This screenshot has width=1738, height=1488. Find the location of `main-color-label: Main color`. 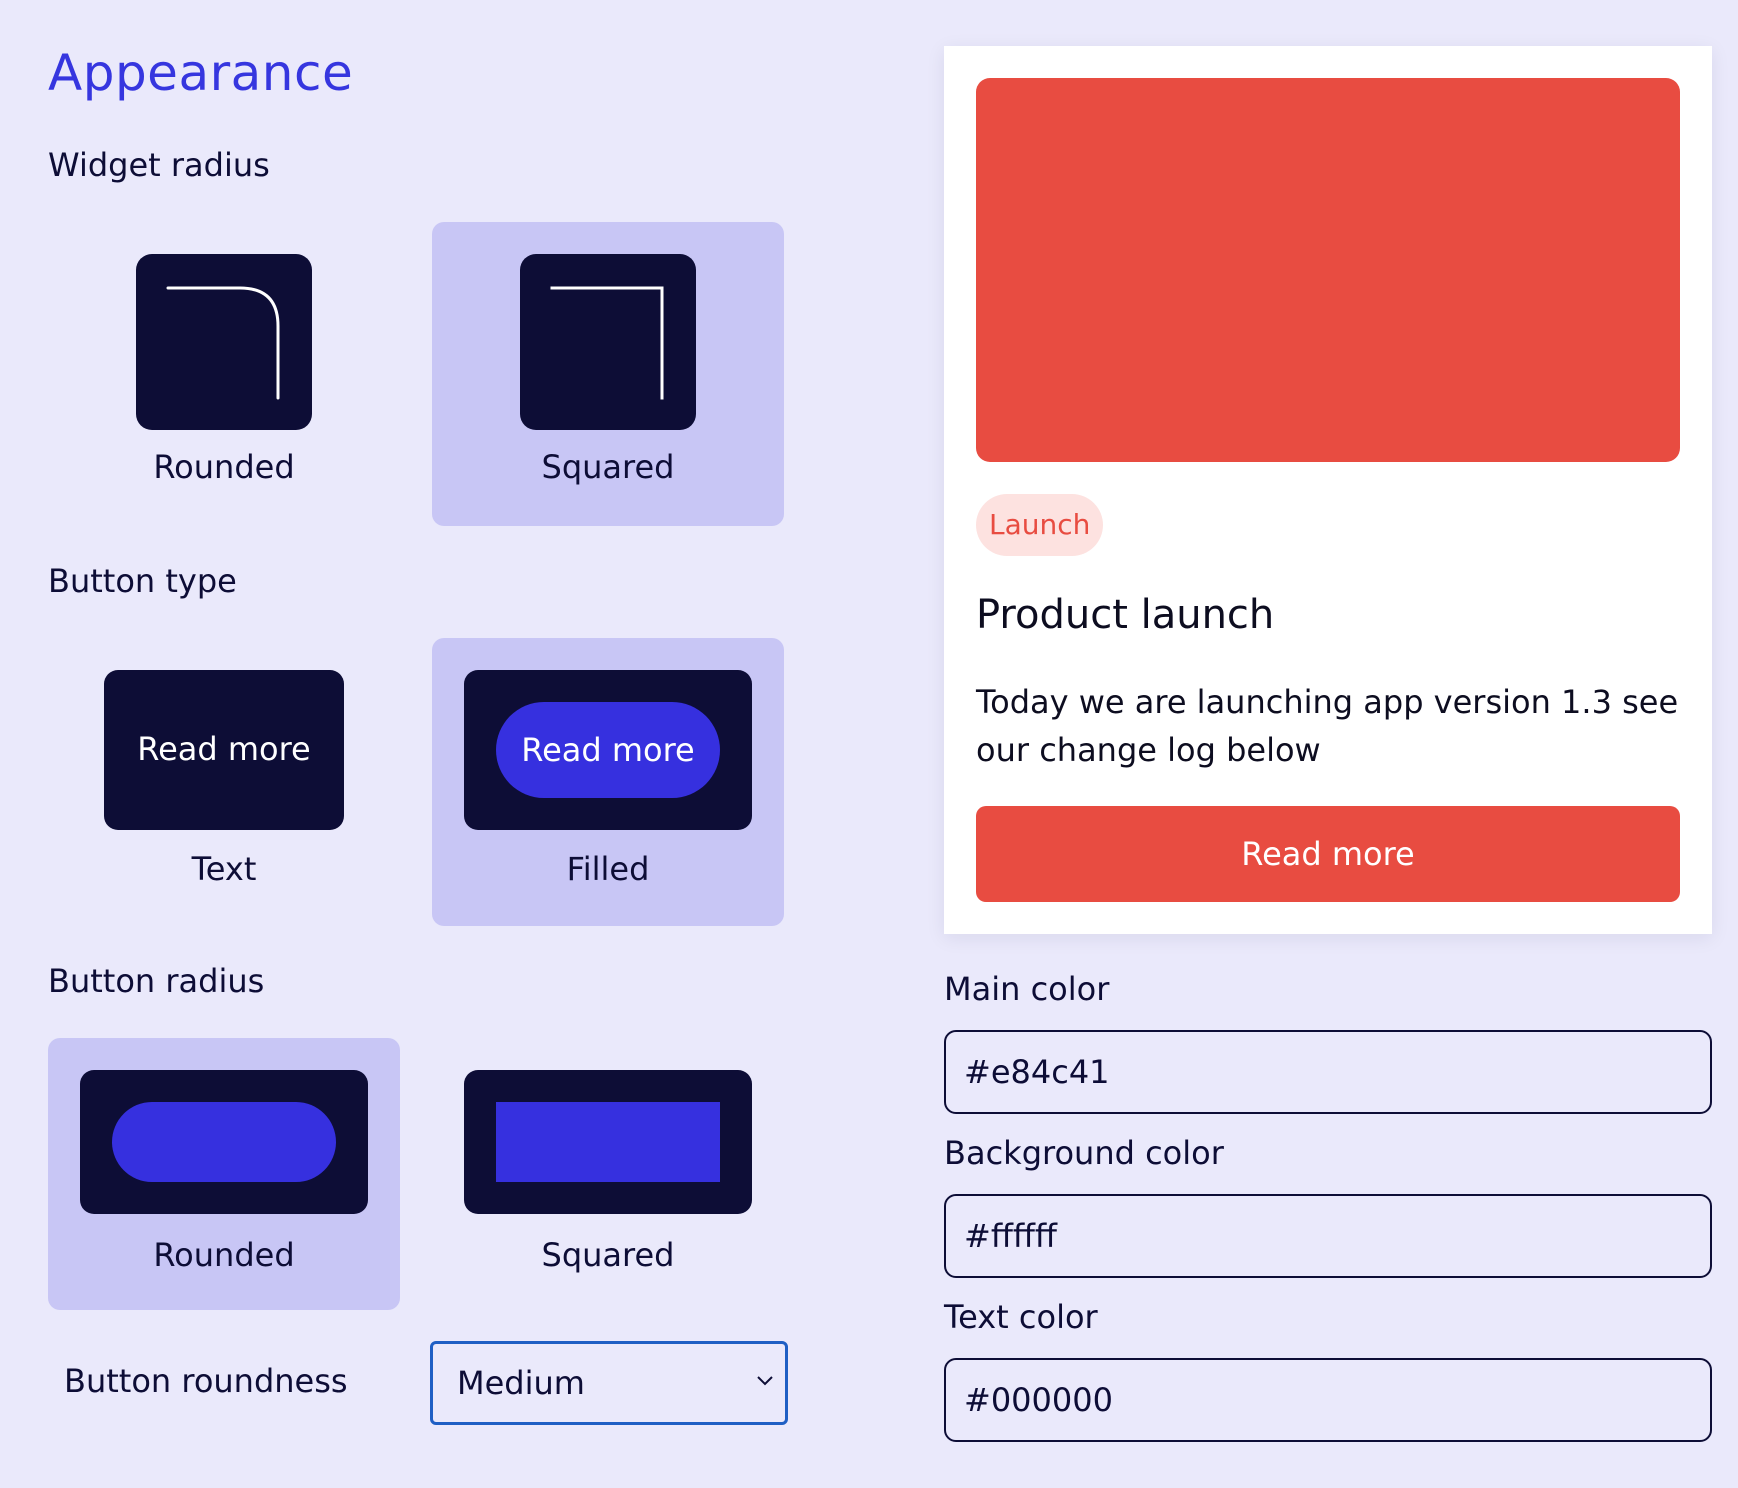

main-color-label: Main color is located at coordinates (1027, 989).